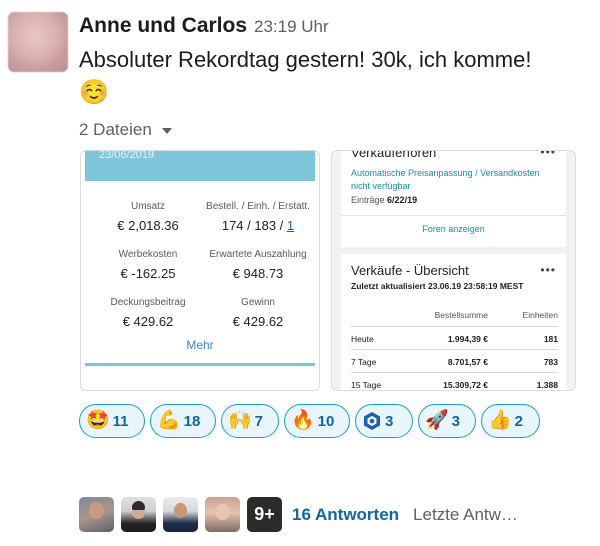  What do you see at coordinates (540, 315) in the screenshot?
I see `column-header: Einheiten` at bounding box center [540, 315].